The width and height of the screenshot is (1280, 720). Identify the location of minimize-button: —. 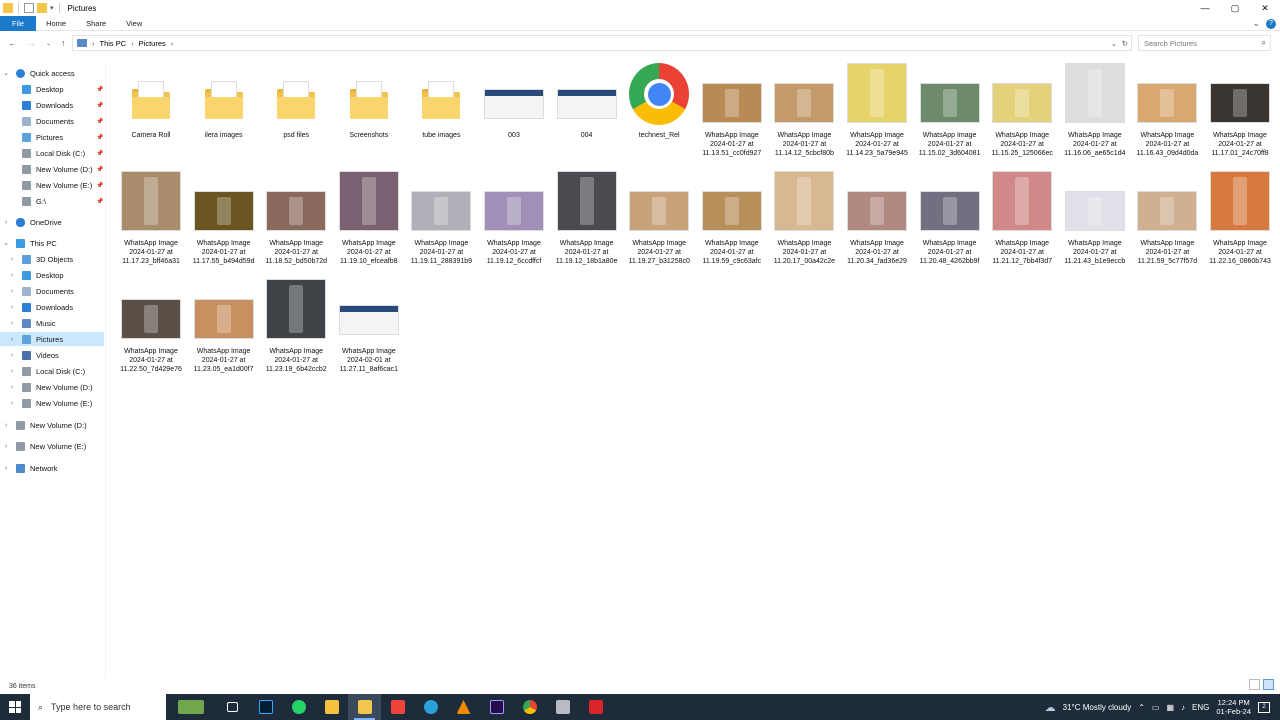
(1205, 8).